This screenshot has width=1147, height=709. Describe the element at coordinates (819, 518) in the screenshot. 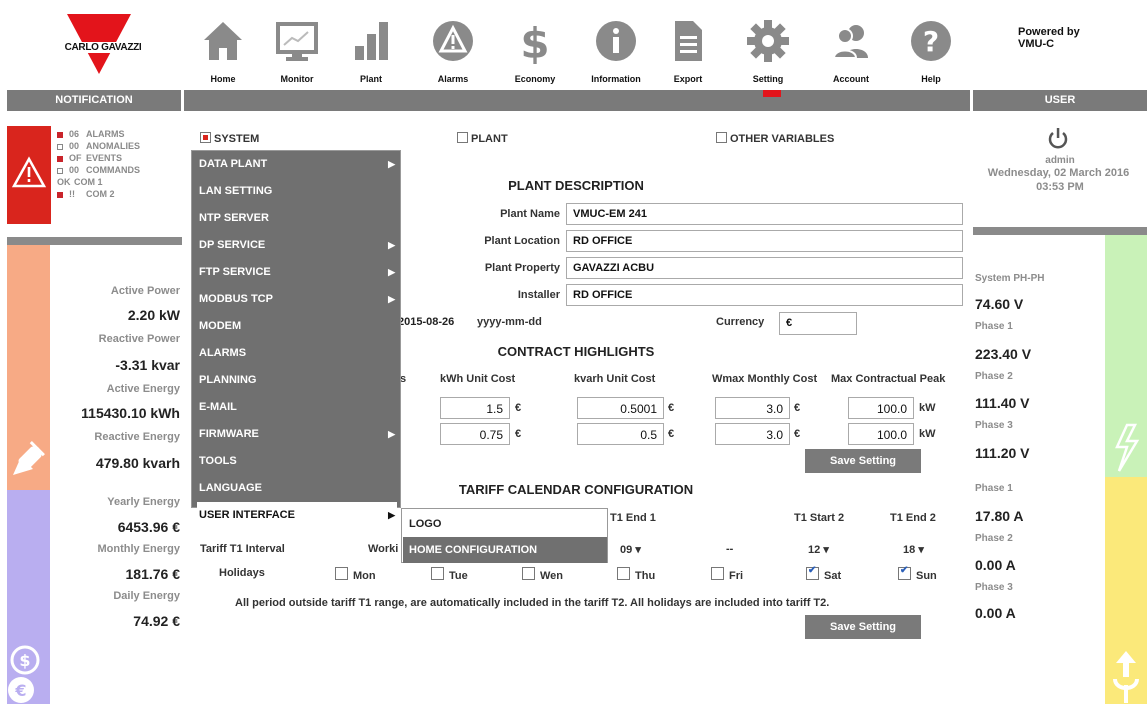

I see `t1-start2-header: T1 Start 2` at that location.